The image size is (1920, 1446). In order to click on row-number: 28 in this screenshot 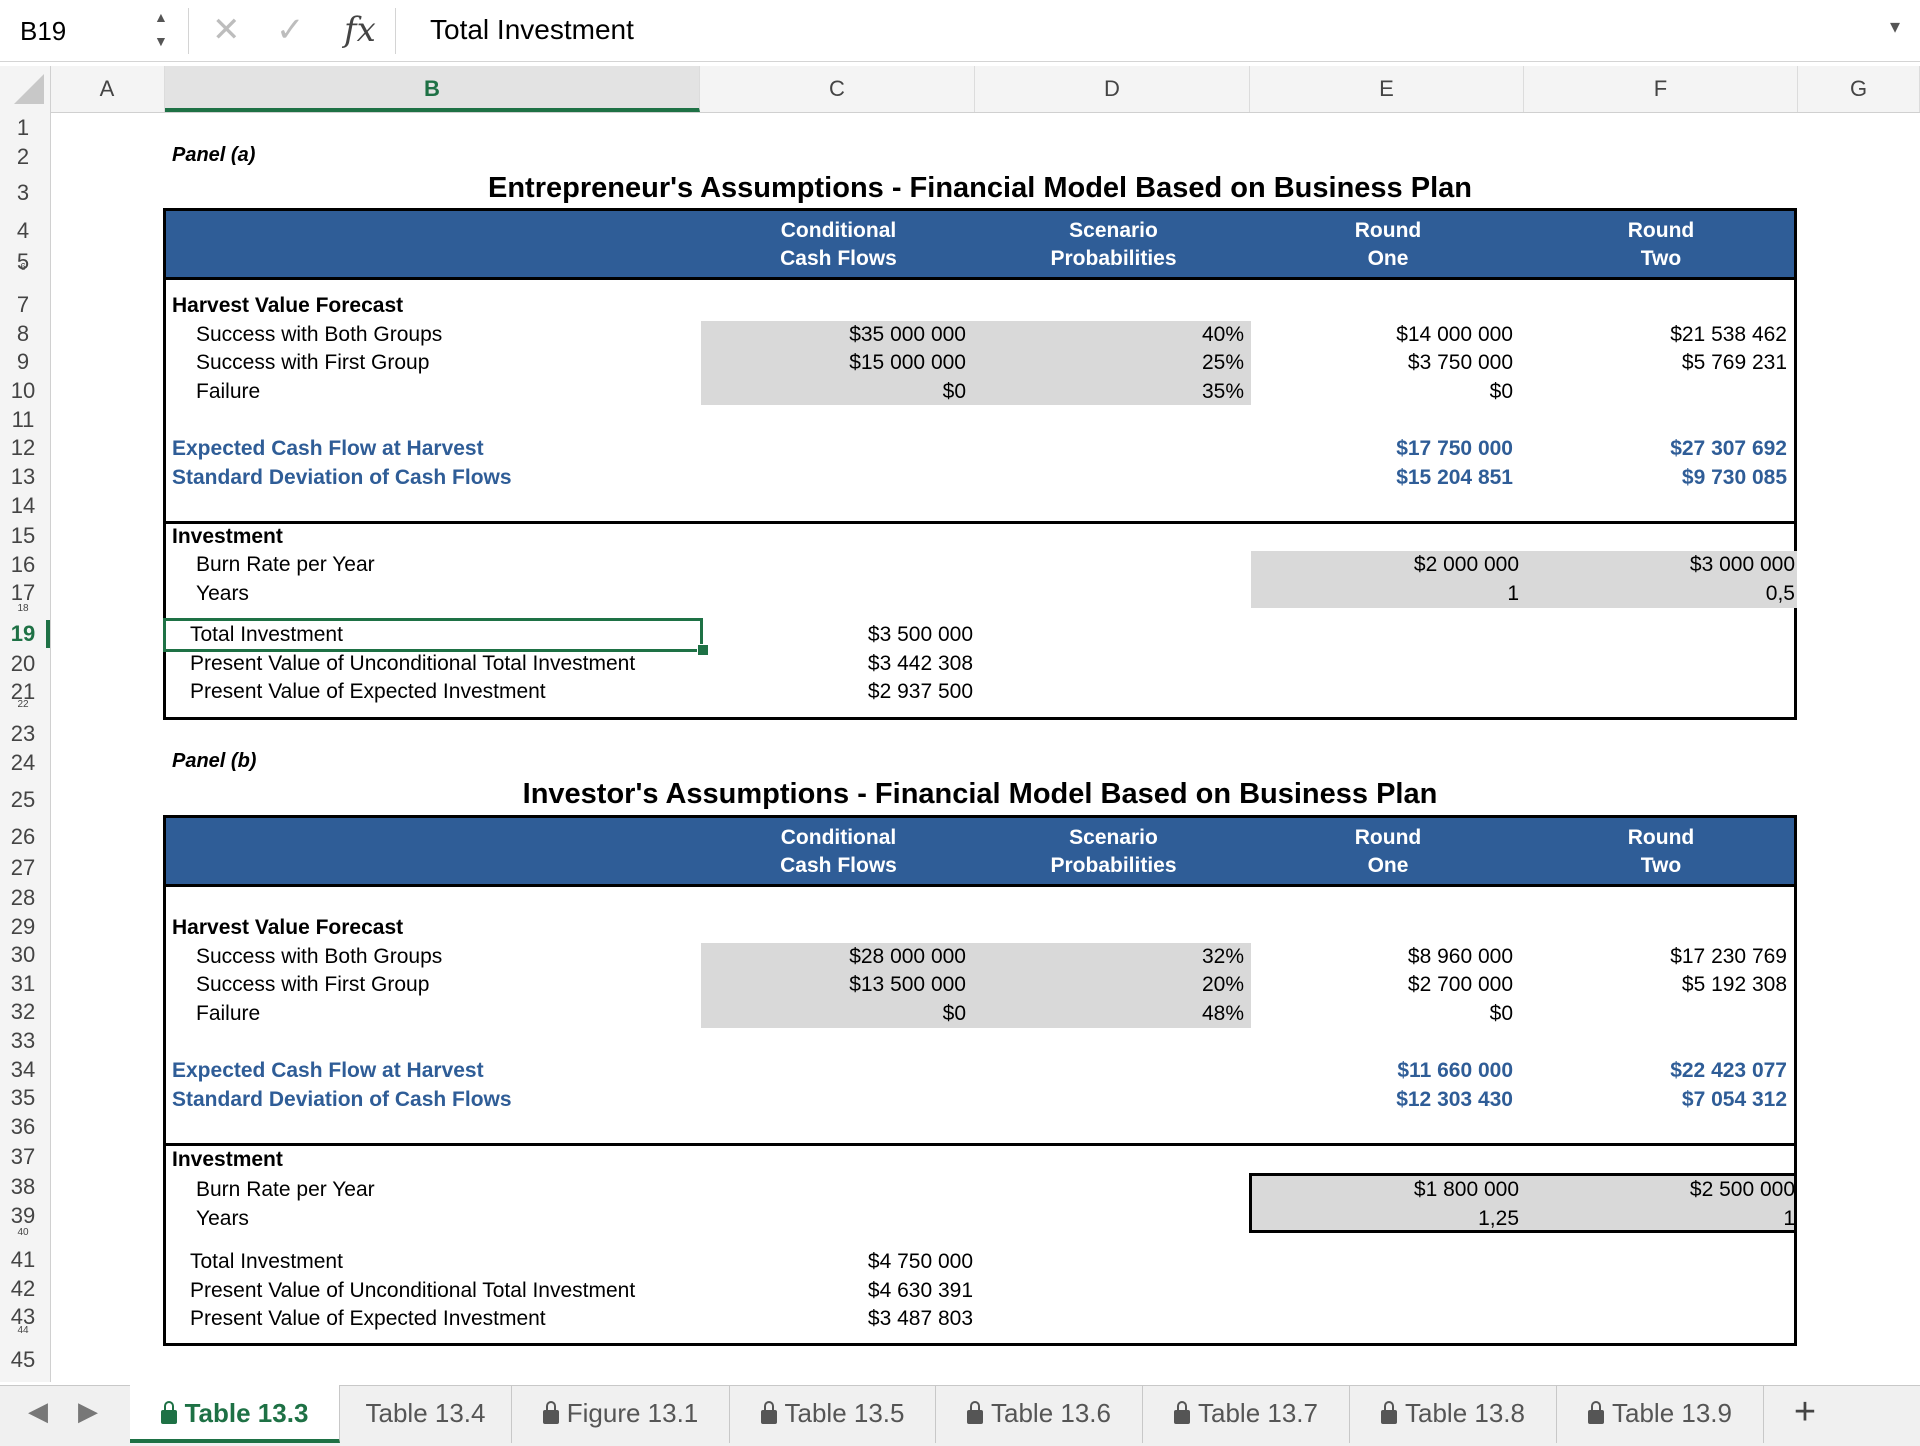, I will do `click(23, 898)`.